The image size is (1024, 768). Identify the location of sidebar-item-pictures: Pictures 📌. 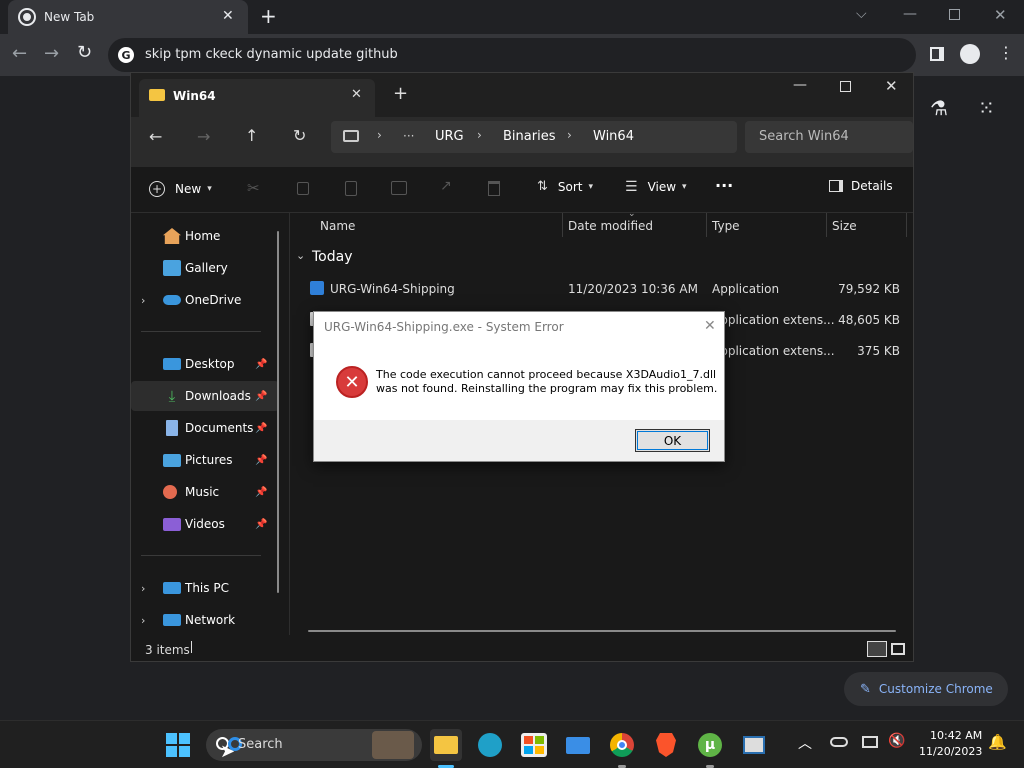
(205, 460).